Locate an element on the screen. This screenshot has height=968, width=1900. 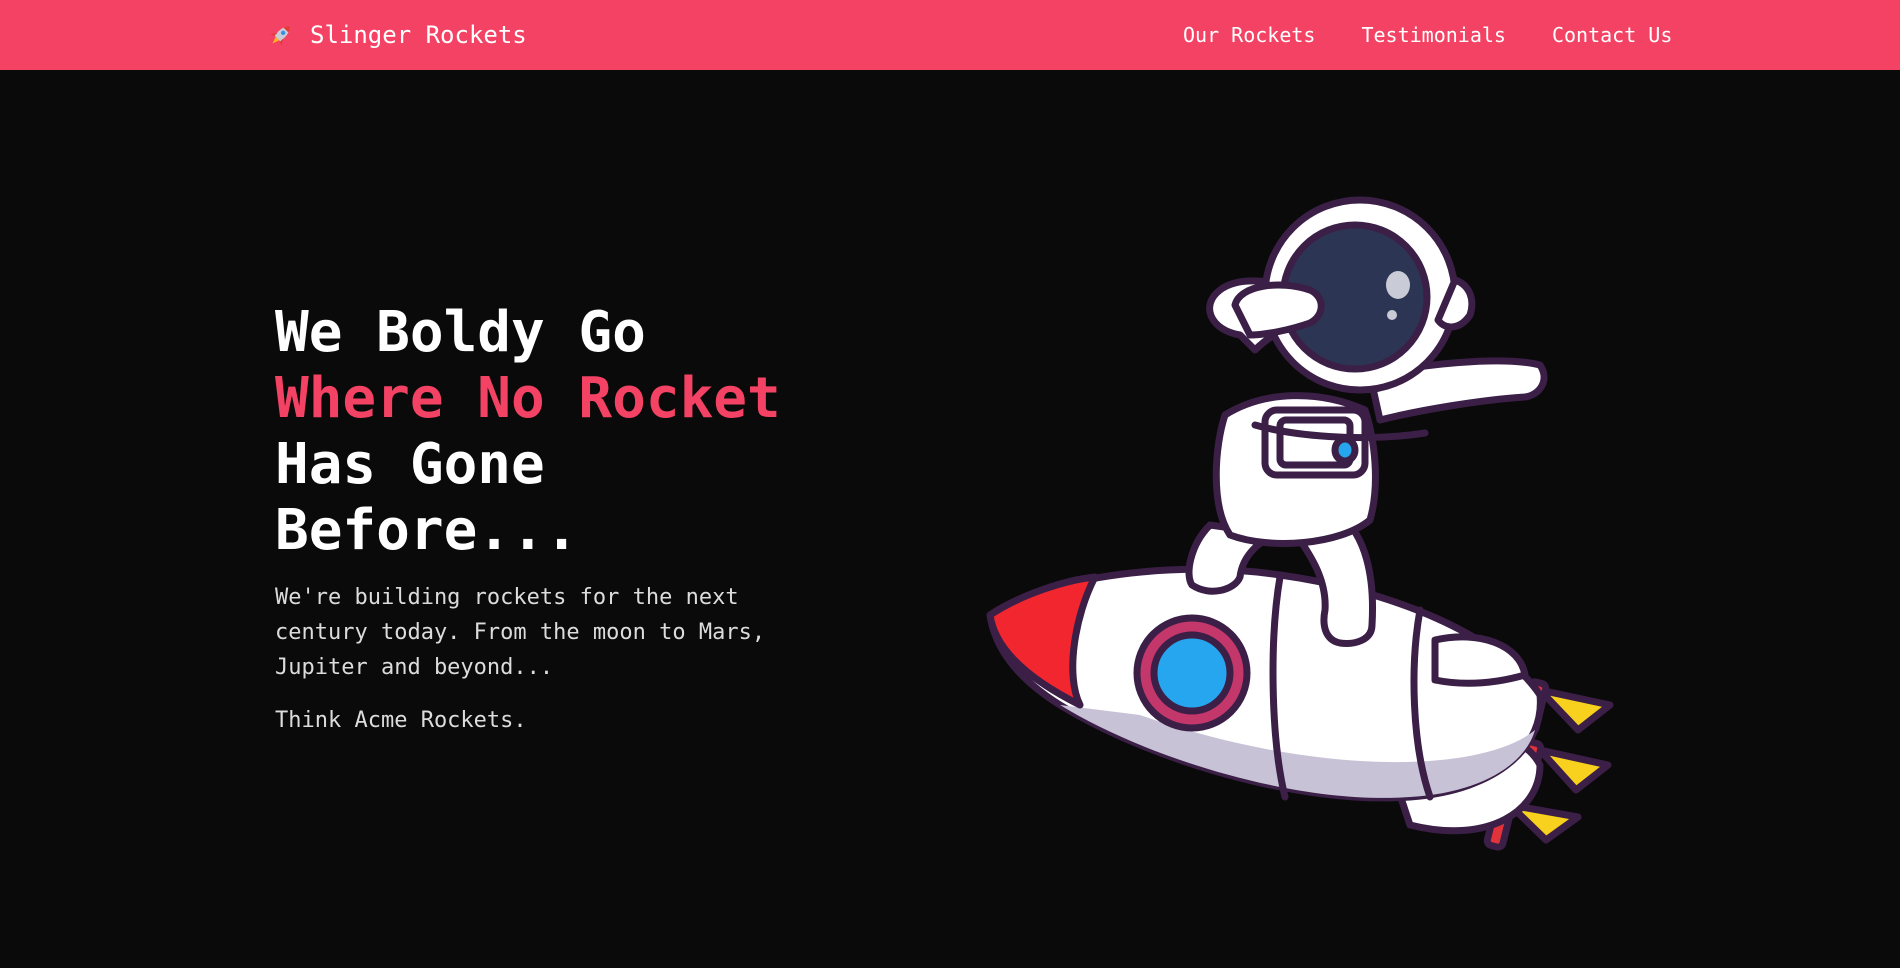
brand-name: Slinger Rockets is located at coordinates (418, 35).